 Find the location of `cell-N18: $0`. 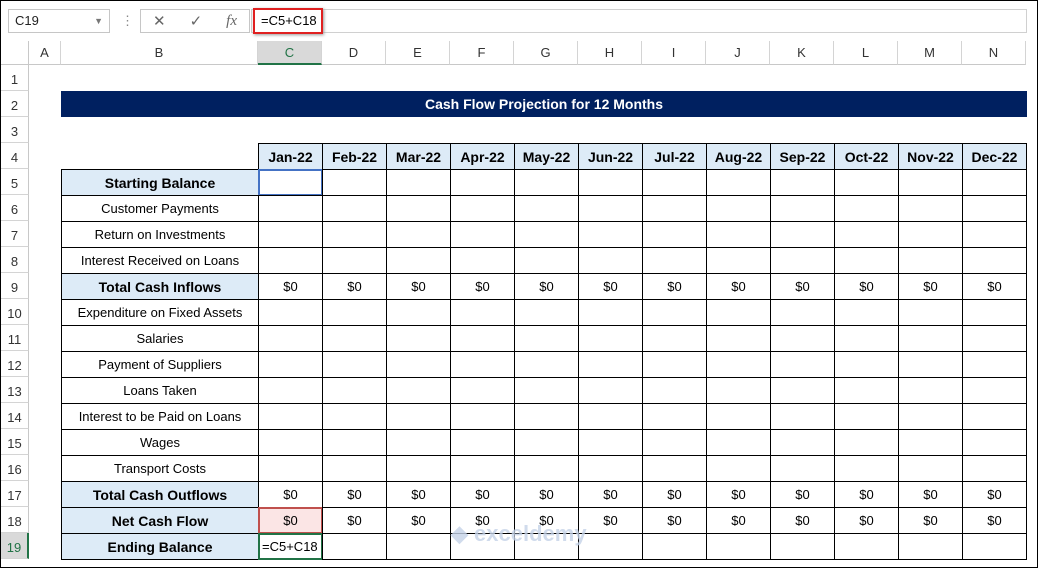

cell-N18: $0 is located at coordinates (994, 520).